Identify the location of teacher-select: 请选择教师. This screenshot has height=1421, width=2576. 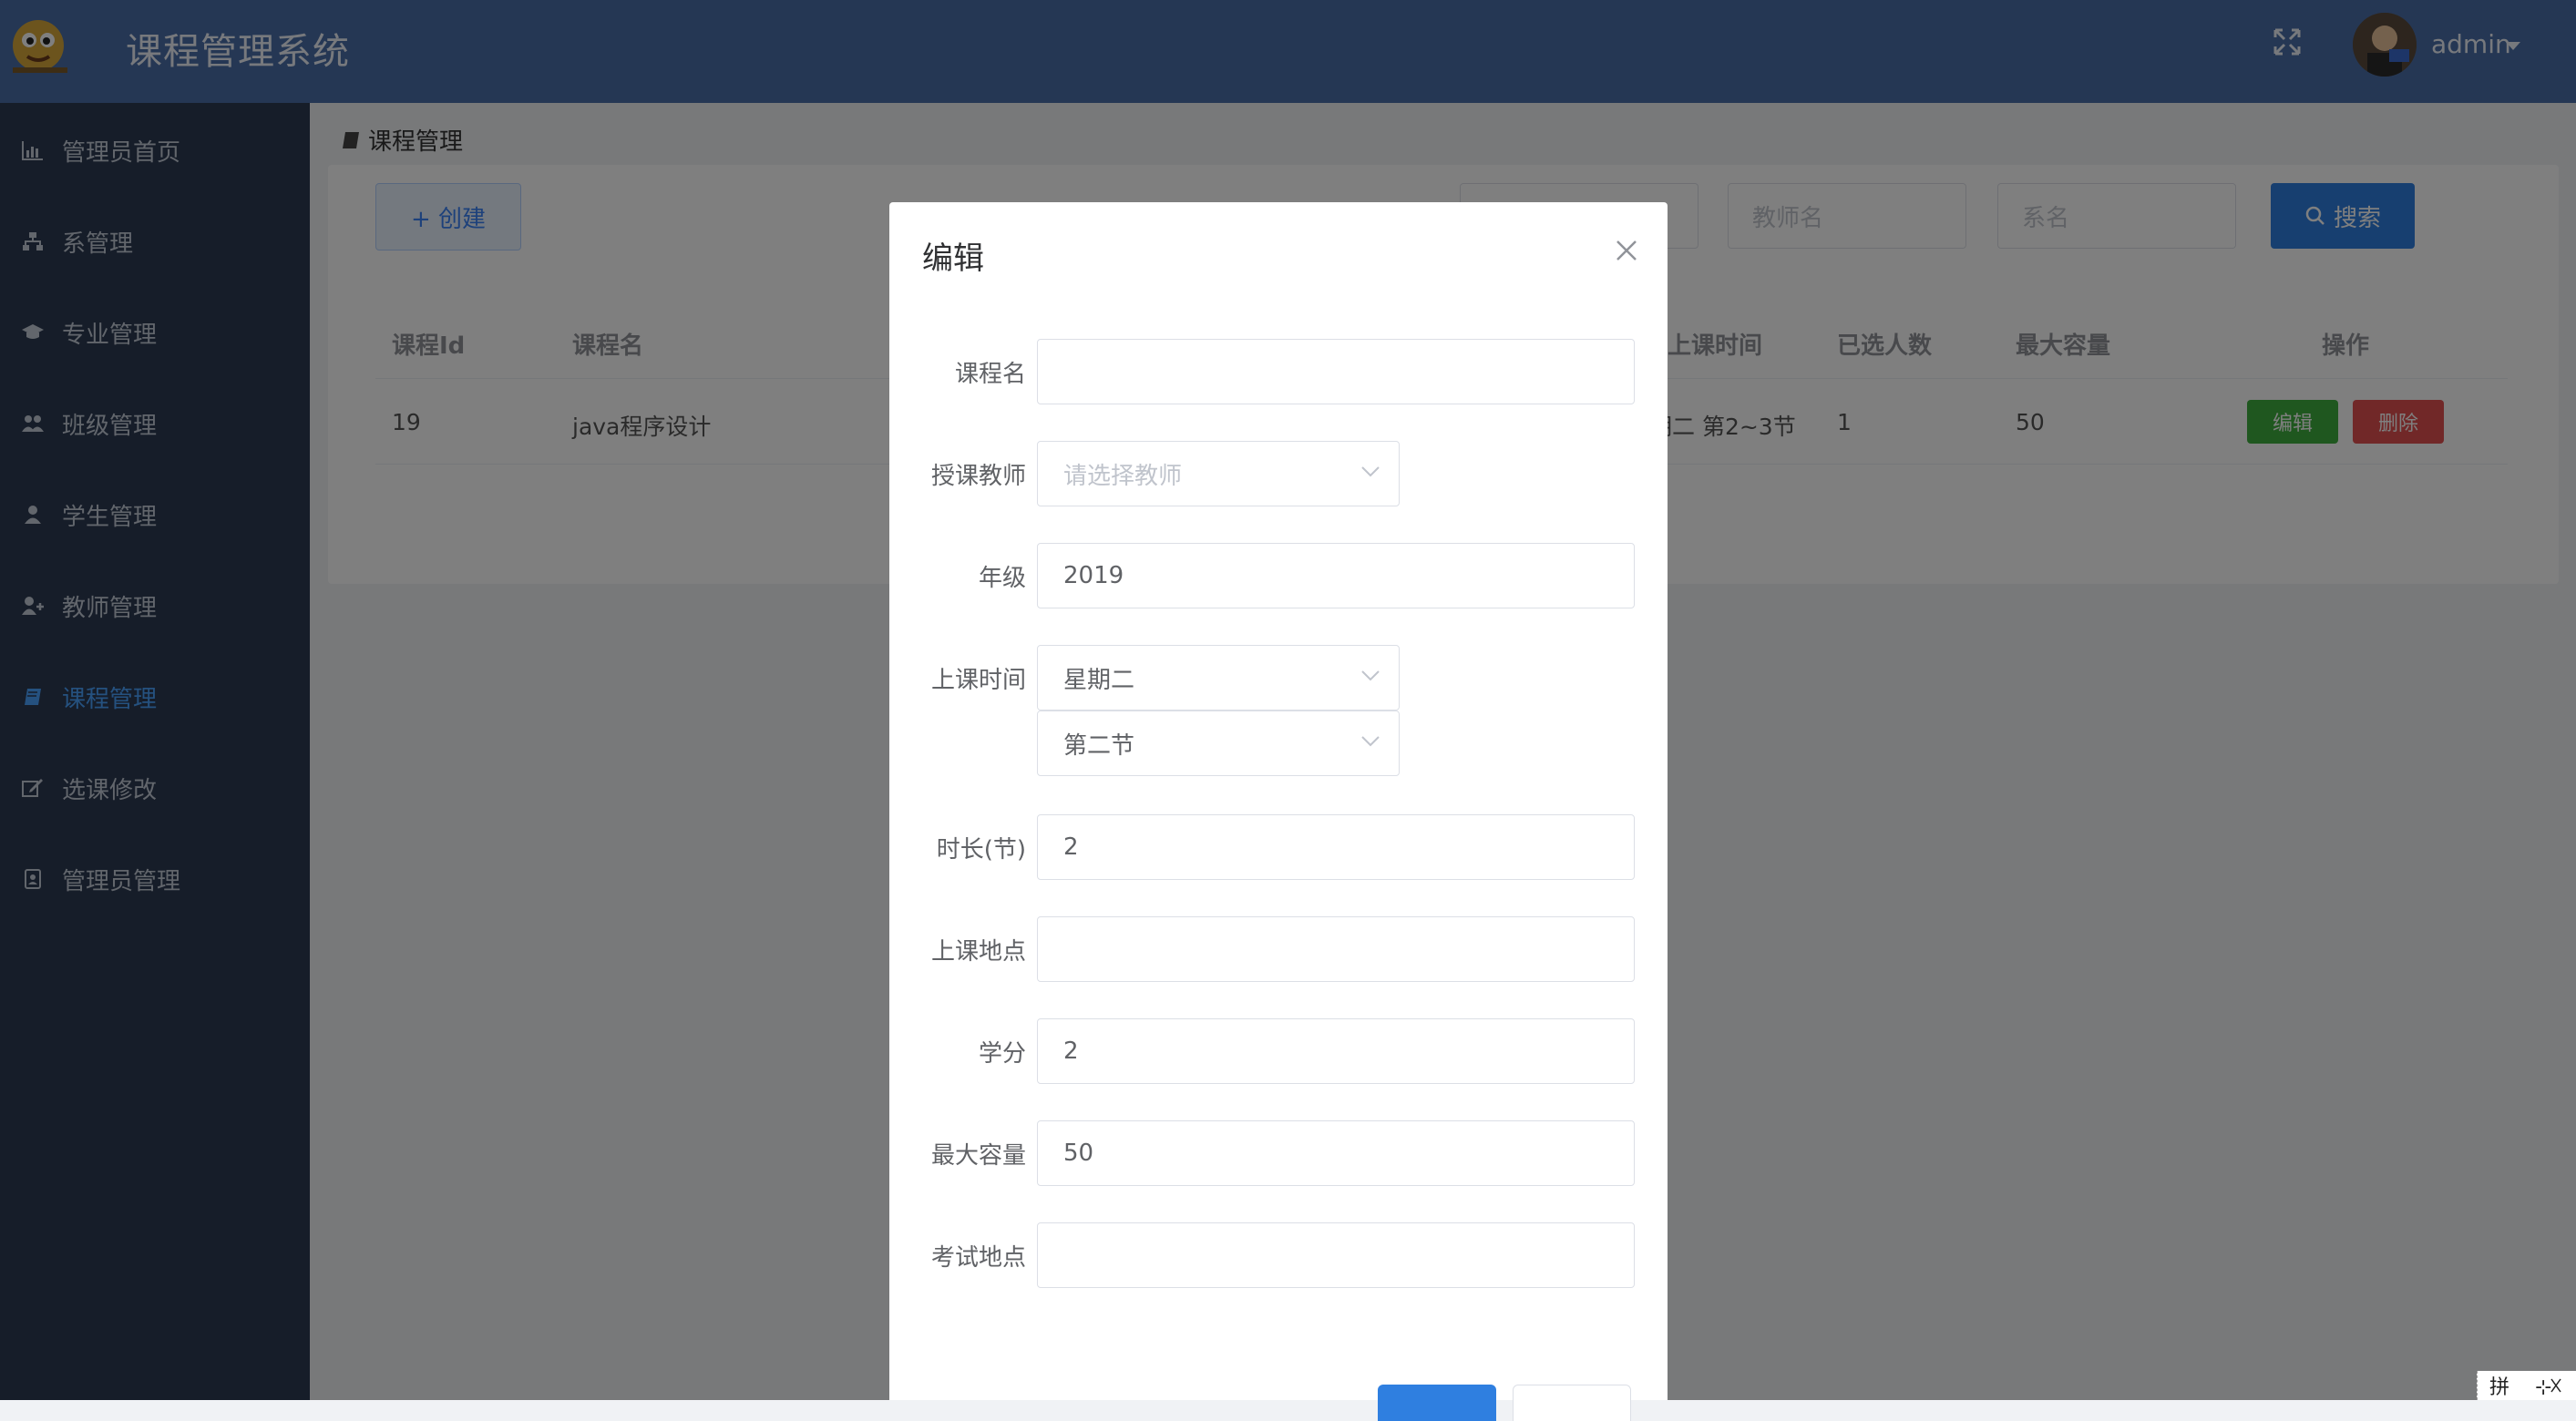
(1218, 474).